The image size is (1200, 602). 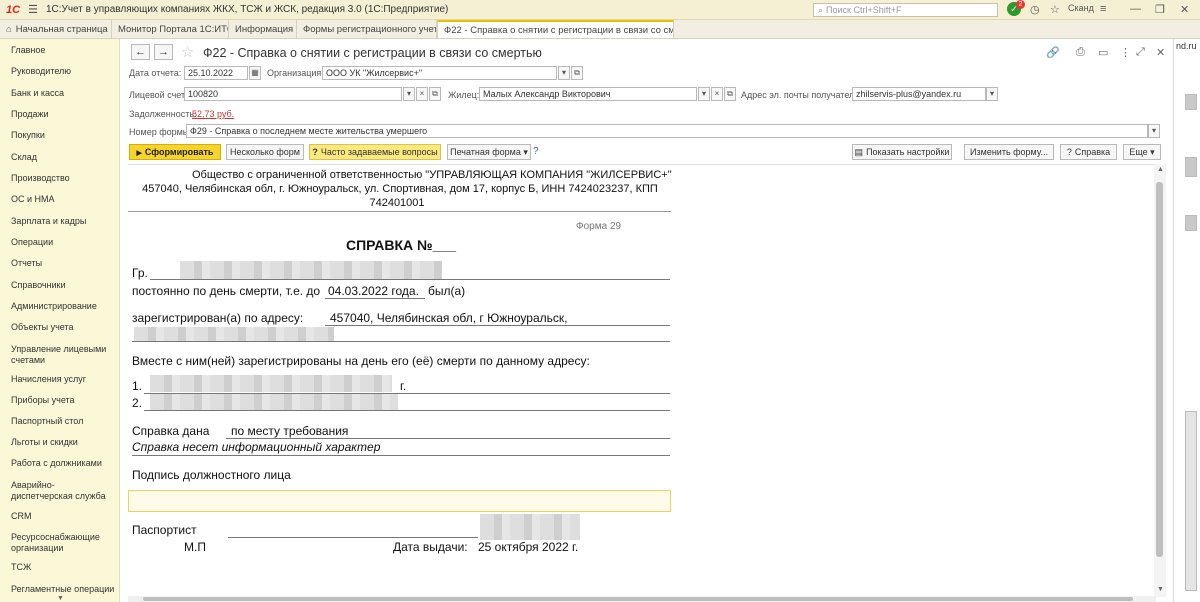 What do you see at coordinates (60, 598) in the screenshot?
I see `sidebar-scroll-down-icon: ▼` at bounding box center [60, 598].